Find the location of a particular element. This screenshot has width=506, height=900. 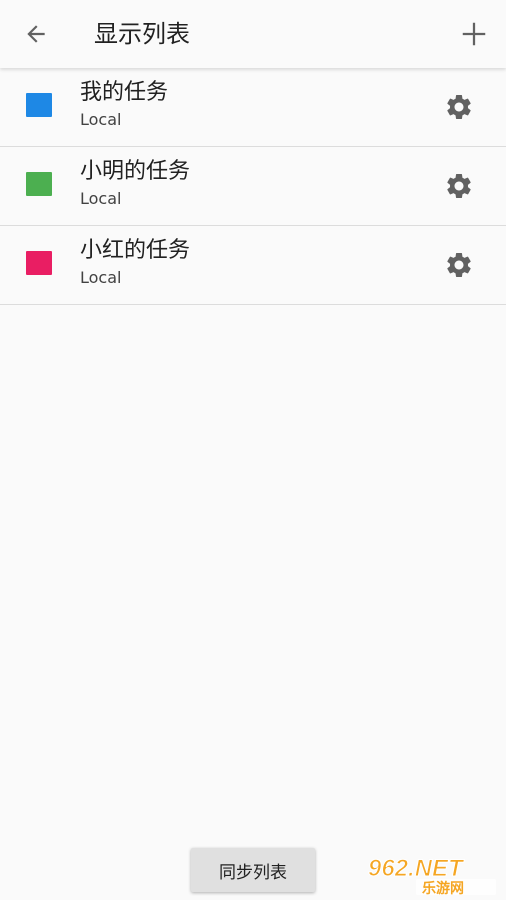

list-item: 我的任务 Local is located at coordinates (253, 107).